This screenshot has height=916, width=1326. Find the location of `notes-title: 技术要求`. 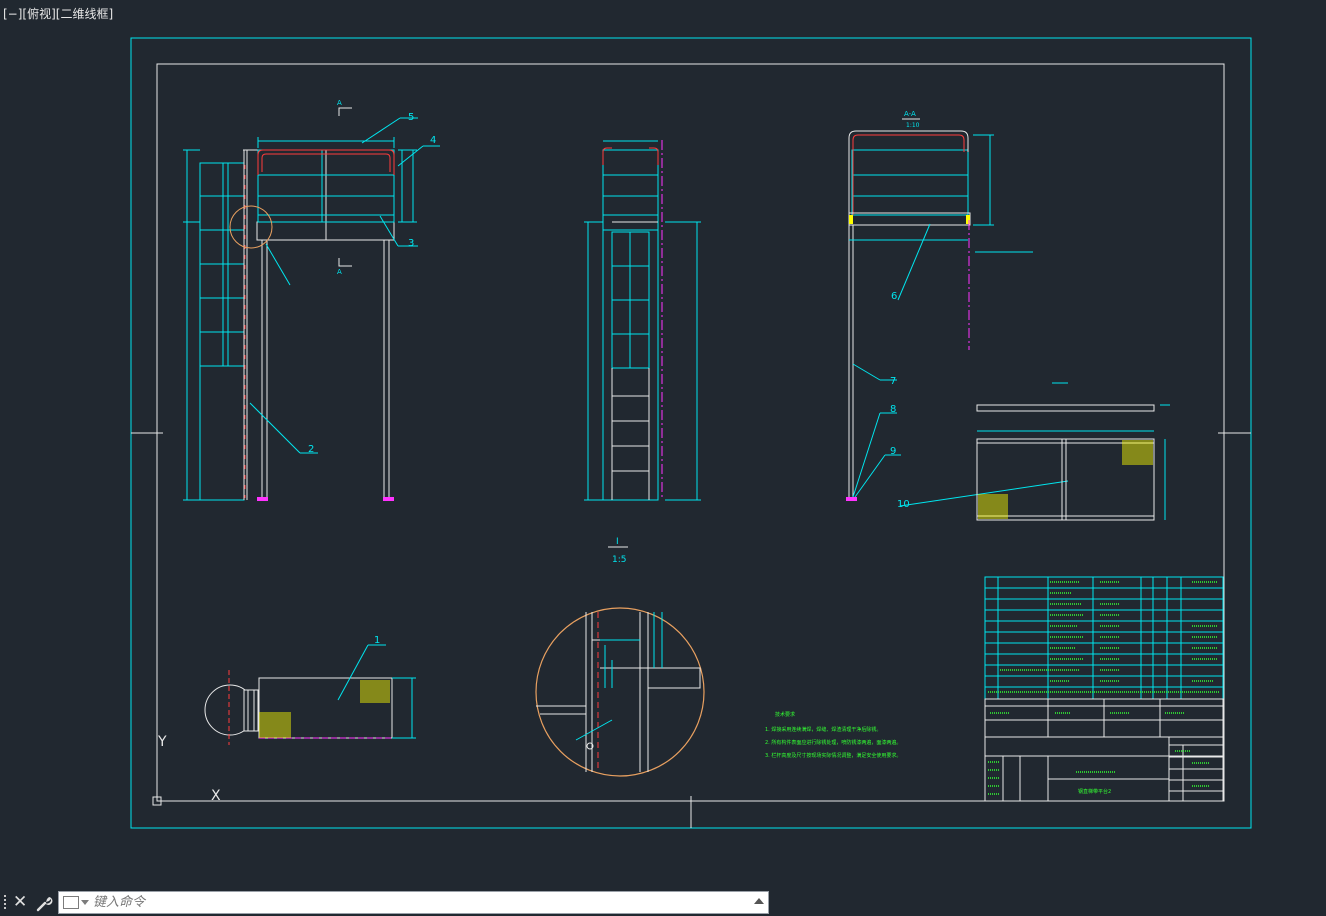

notes-title: 技术要求 is located at coordinates (785, 714).